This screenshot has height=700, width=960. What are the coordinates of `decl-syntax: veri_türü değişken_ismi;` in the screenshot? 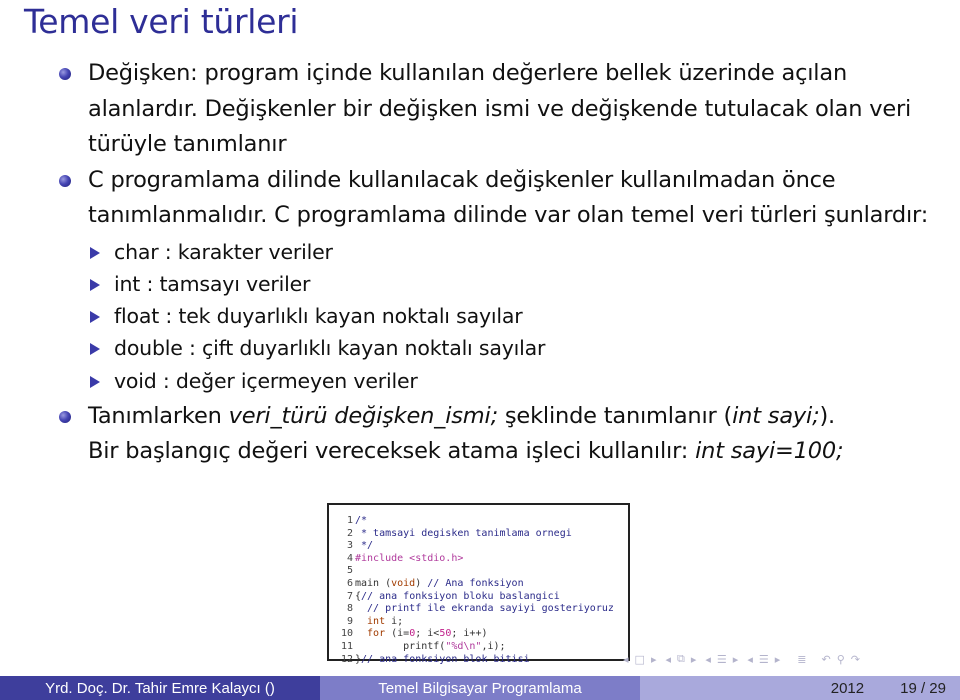 It's located at (363, 415).